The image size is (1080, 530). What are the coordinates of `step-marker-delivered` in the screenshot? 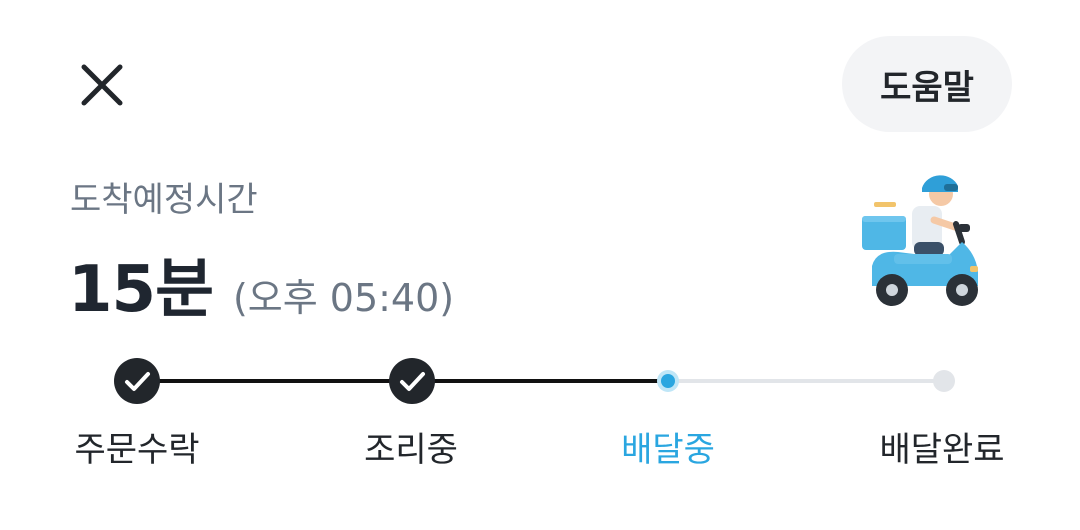 It's located at (944, 381).